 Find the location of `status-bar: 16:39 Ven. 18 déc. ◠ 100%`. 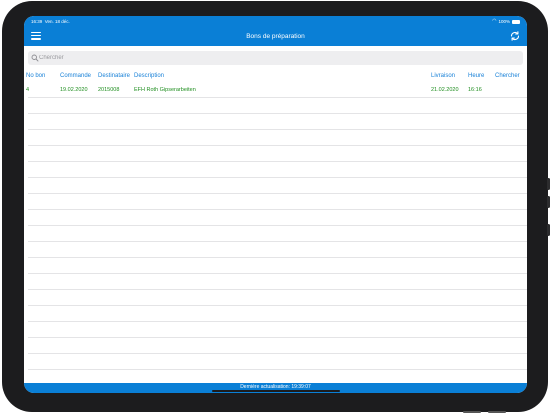

status-bar: 16:39 Ven. 18 déc. ◠ 100% is located at coordinates (275, 21).